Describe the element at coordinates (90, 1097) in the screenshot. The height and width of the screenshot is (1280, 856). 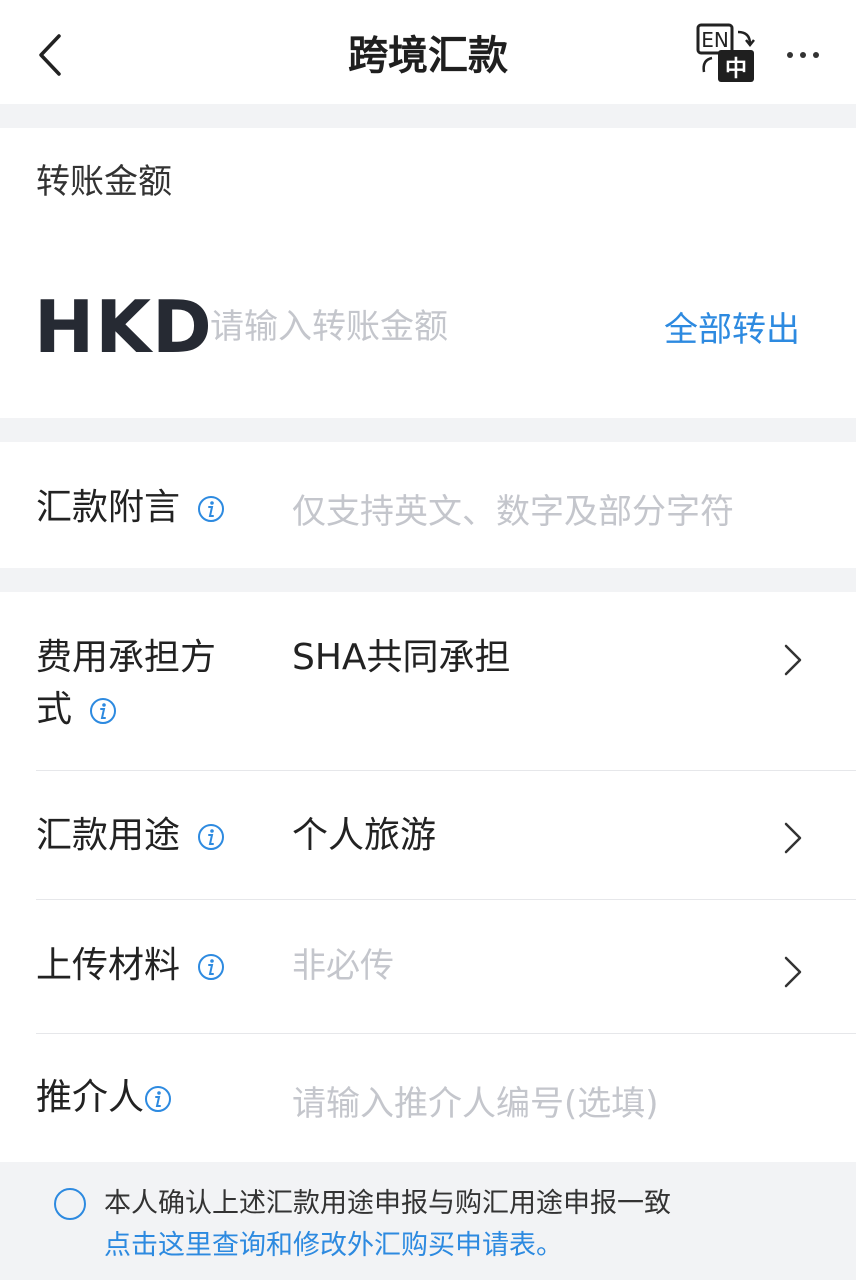
I see `referrer-label: 推介人` at that location.